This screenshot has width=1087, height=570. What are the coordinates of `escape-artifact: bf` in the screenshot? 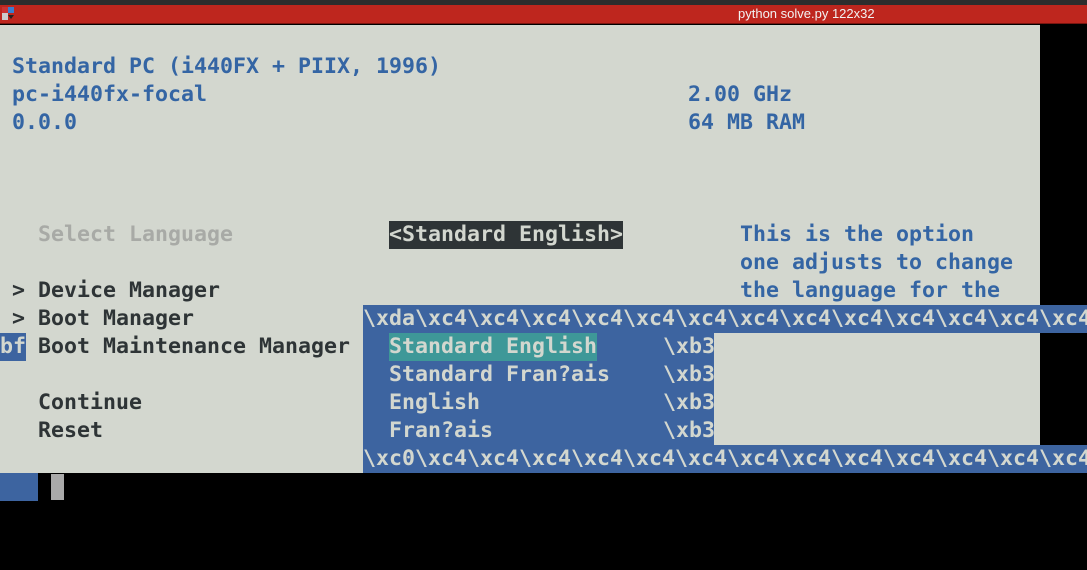 It's located at (13, 347).